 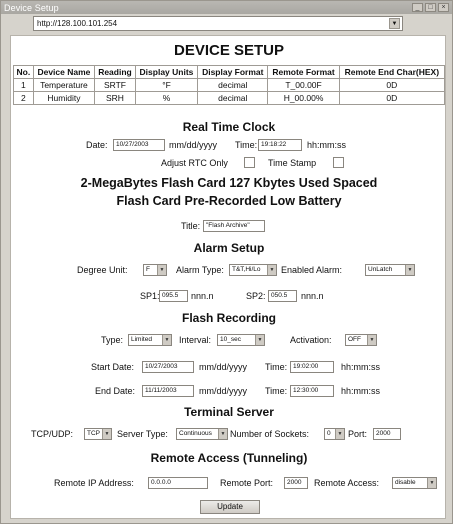 What do you see at coordinates (303, 72) in the screenshot?
I see `column-header: Remote Format` at bounding box center [303, 72].